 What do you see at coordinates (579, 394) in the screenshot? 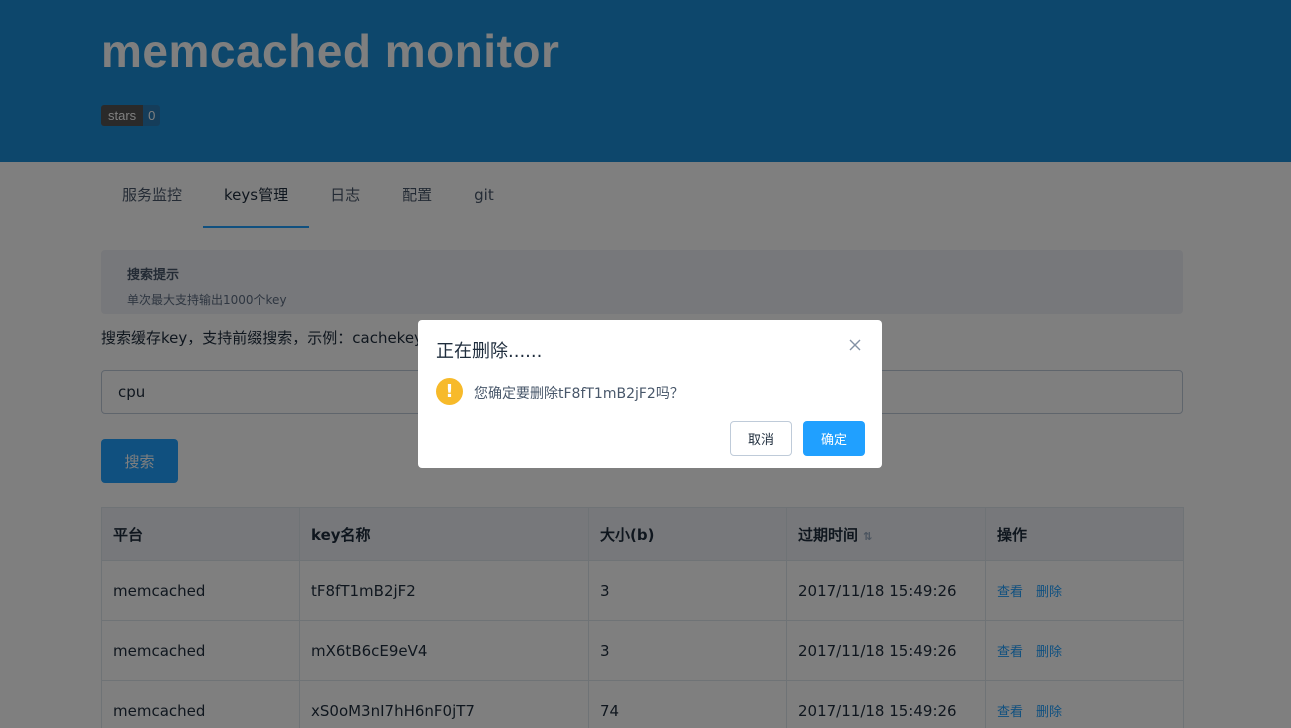
I see `dialog-message: 您确定要删除tF8fT1mB2jF2吗？` at bounding box center [579, 394].